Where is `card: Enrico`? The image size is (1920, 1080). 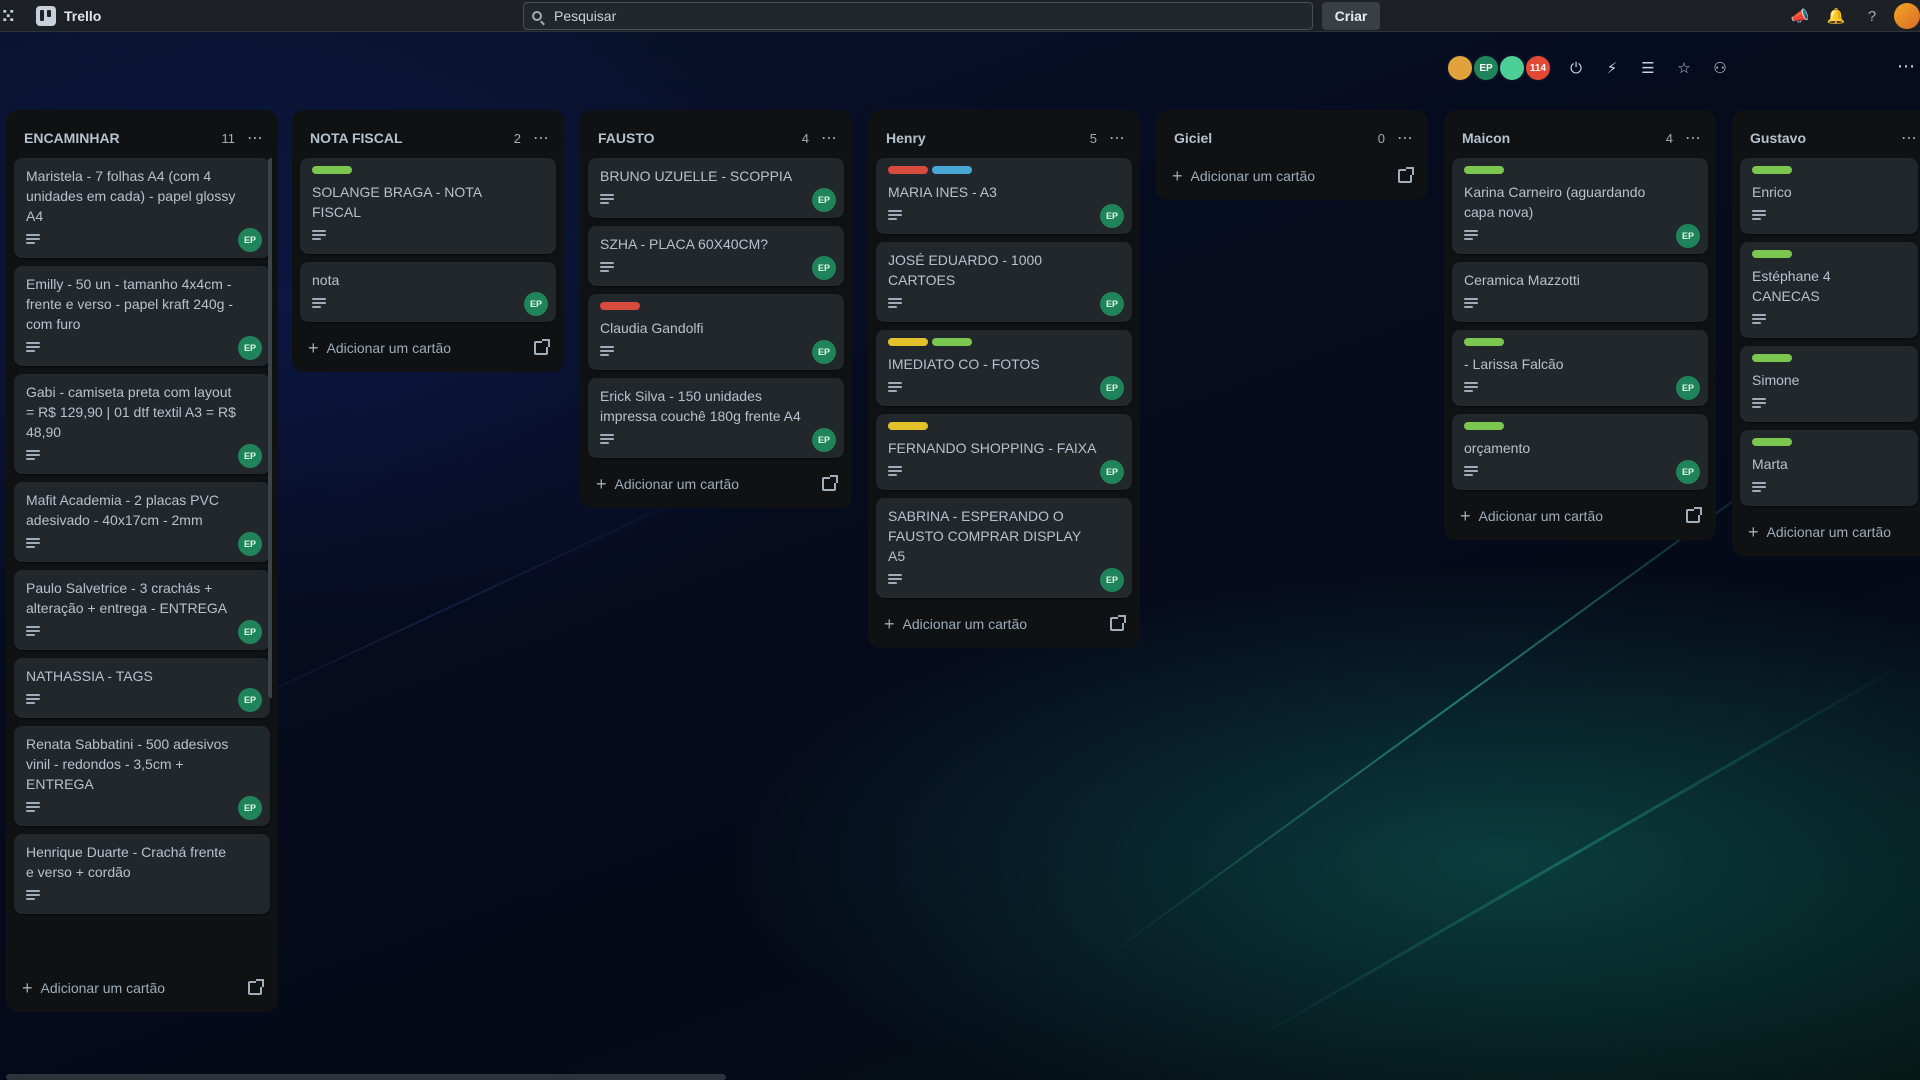 card: Enrico is located at coordinates (1829, 196).